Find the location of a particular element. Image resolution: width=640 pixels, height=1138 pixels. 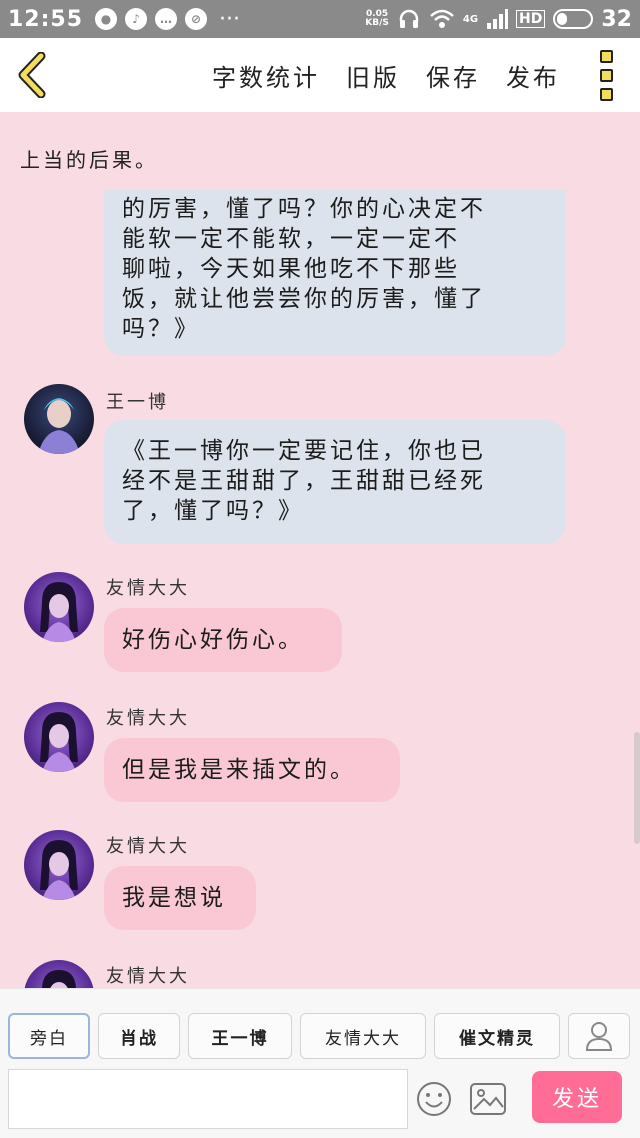

network-type: 4G is located at coordinates (470, 19).